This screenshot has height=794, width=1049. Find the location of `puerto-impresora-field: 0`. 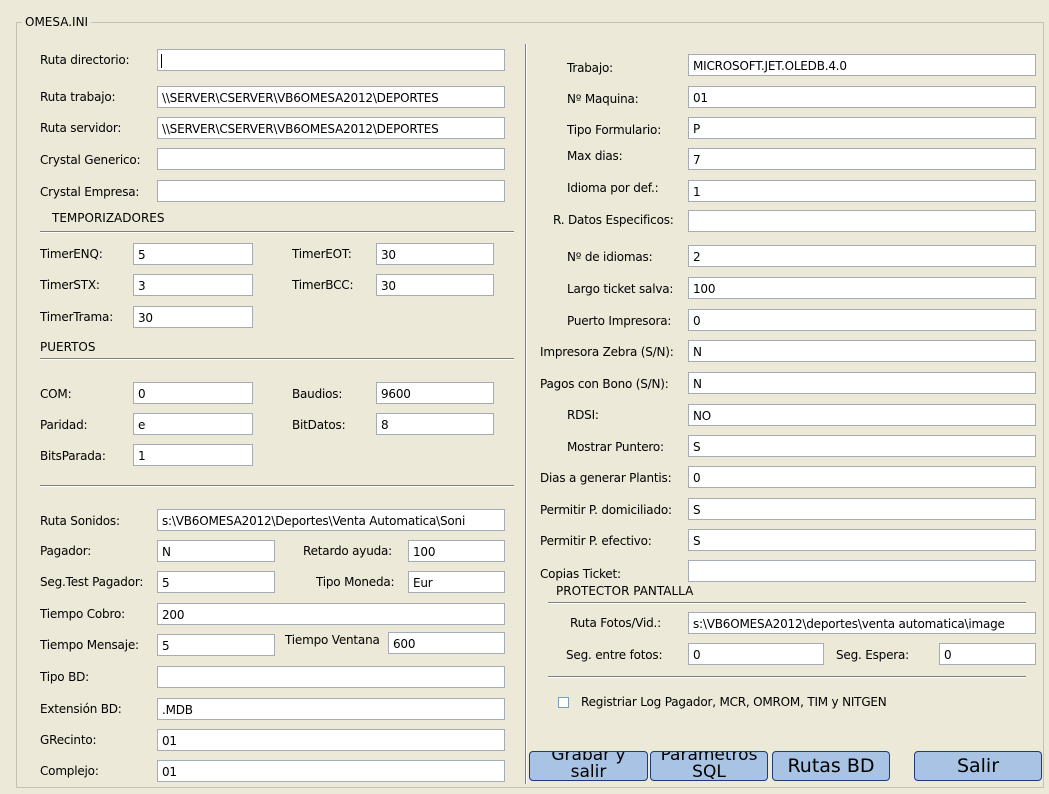

puerto-impresora-field: 0 is located at coordinates (862, 320).